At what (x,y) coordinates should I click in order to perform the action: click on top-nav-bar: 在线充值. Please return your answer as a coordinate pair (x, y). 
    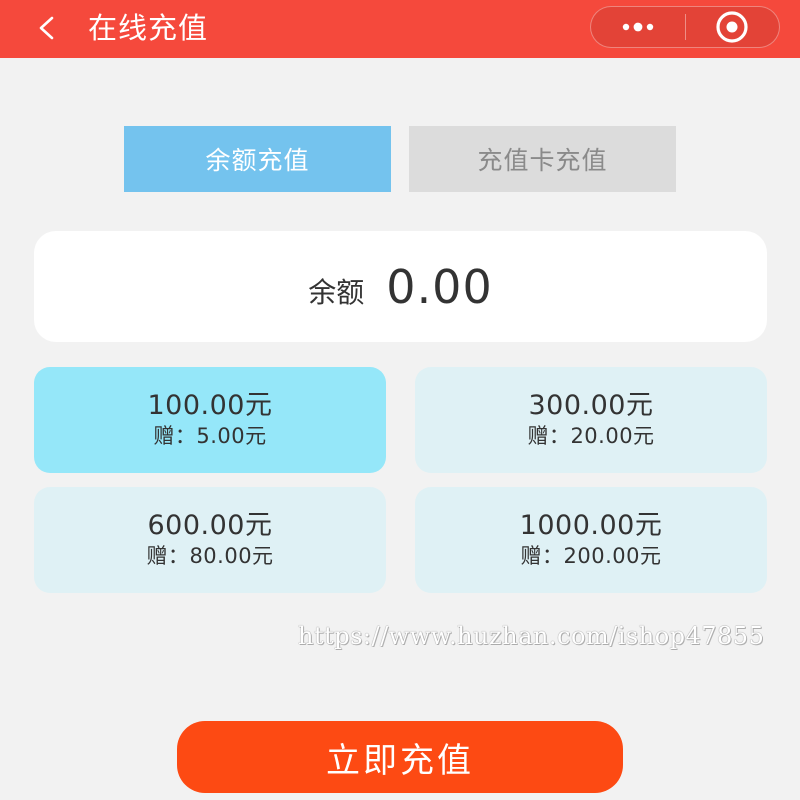
    Looking at the image, I should click on (400, 29).